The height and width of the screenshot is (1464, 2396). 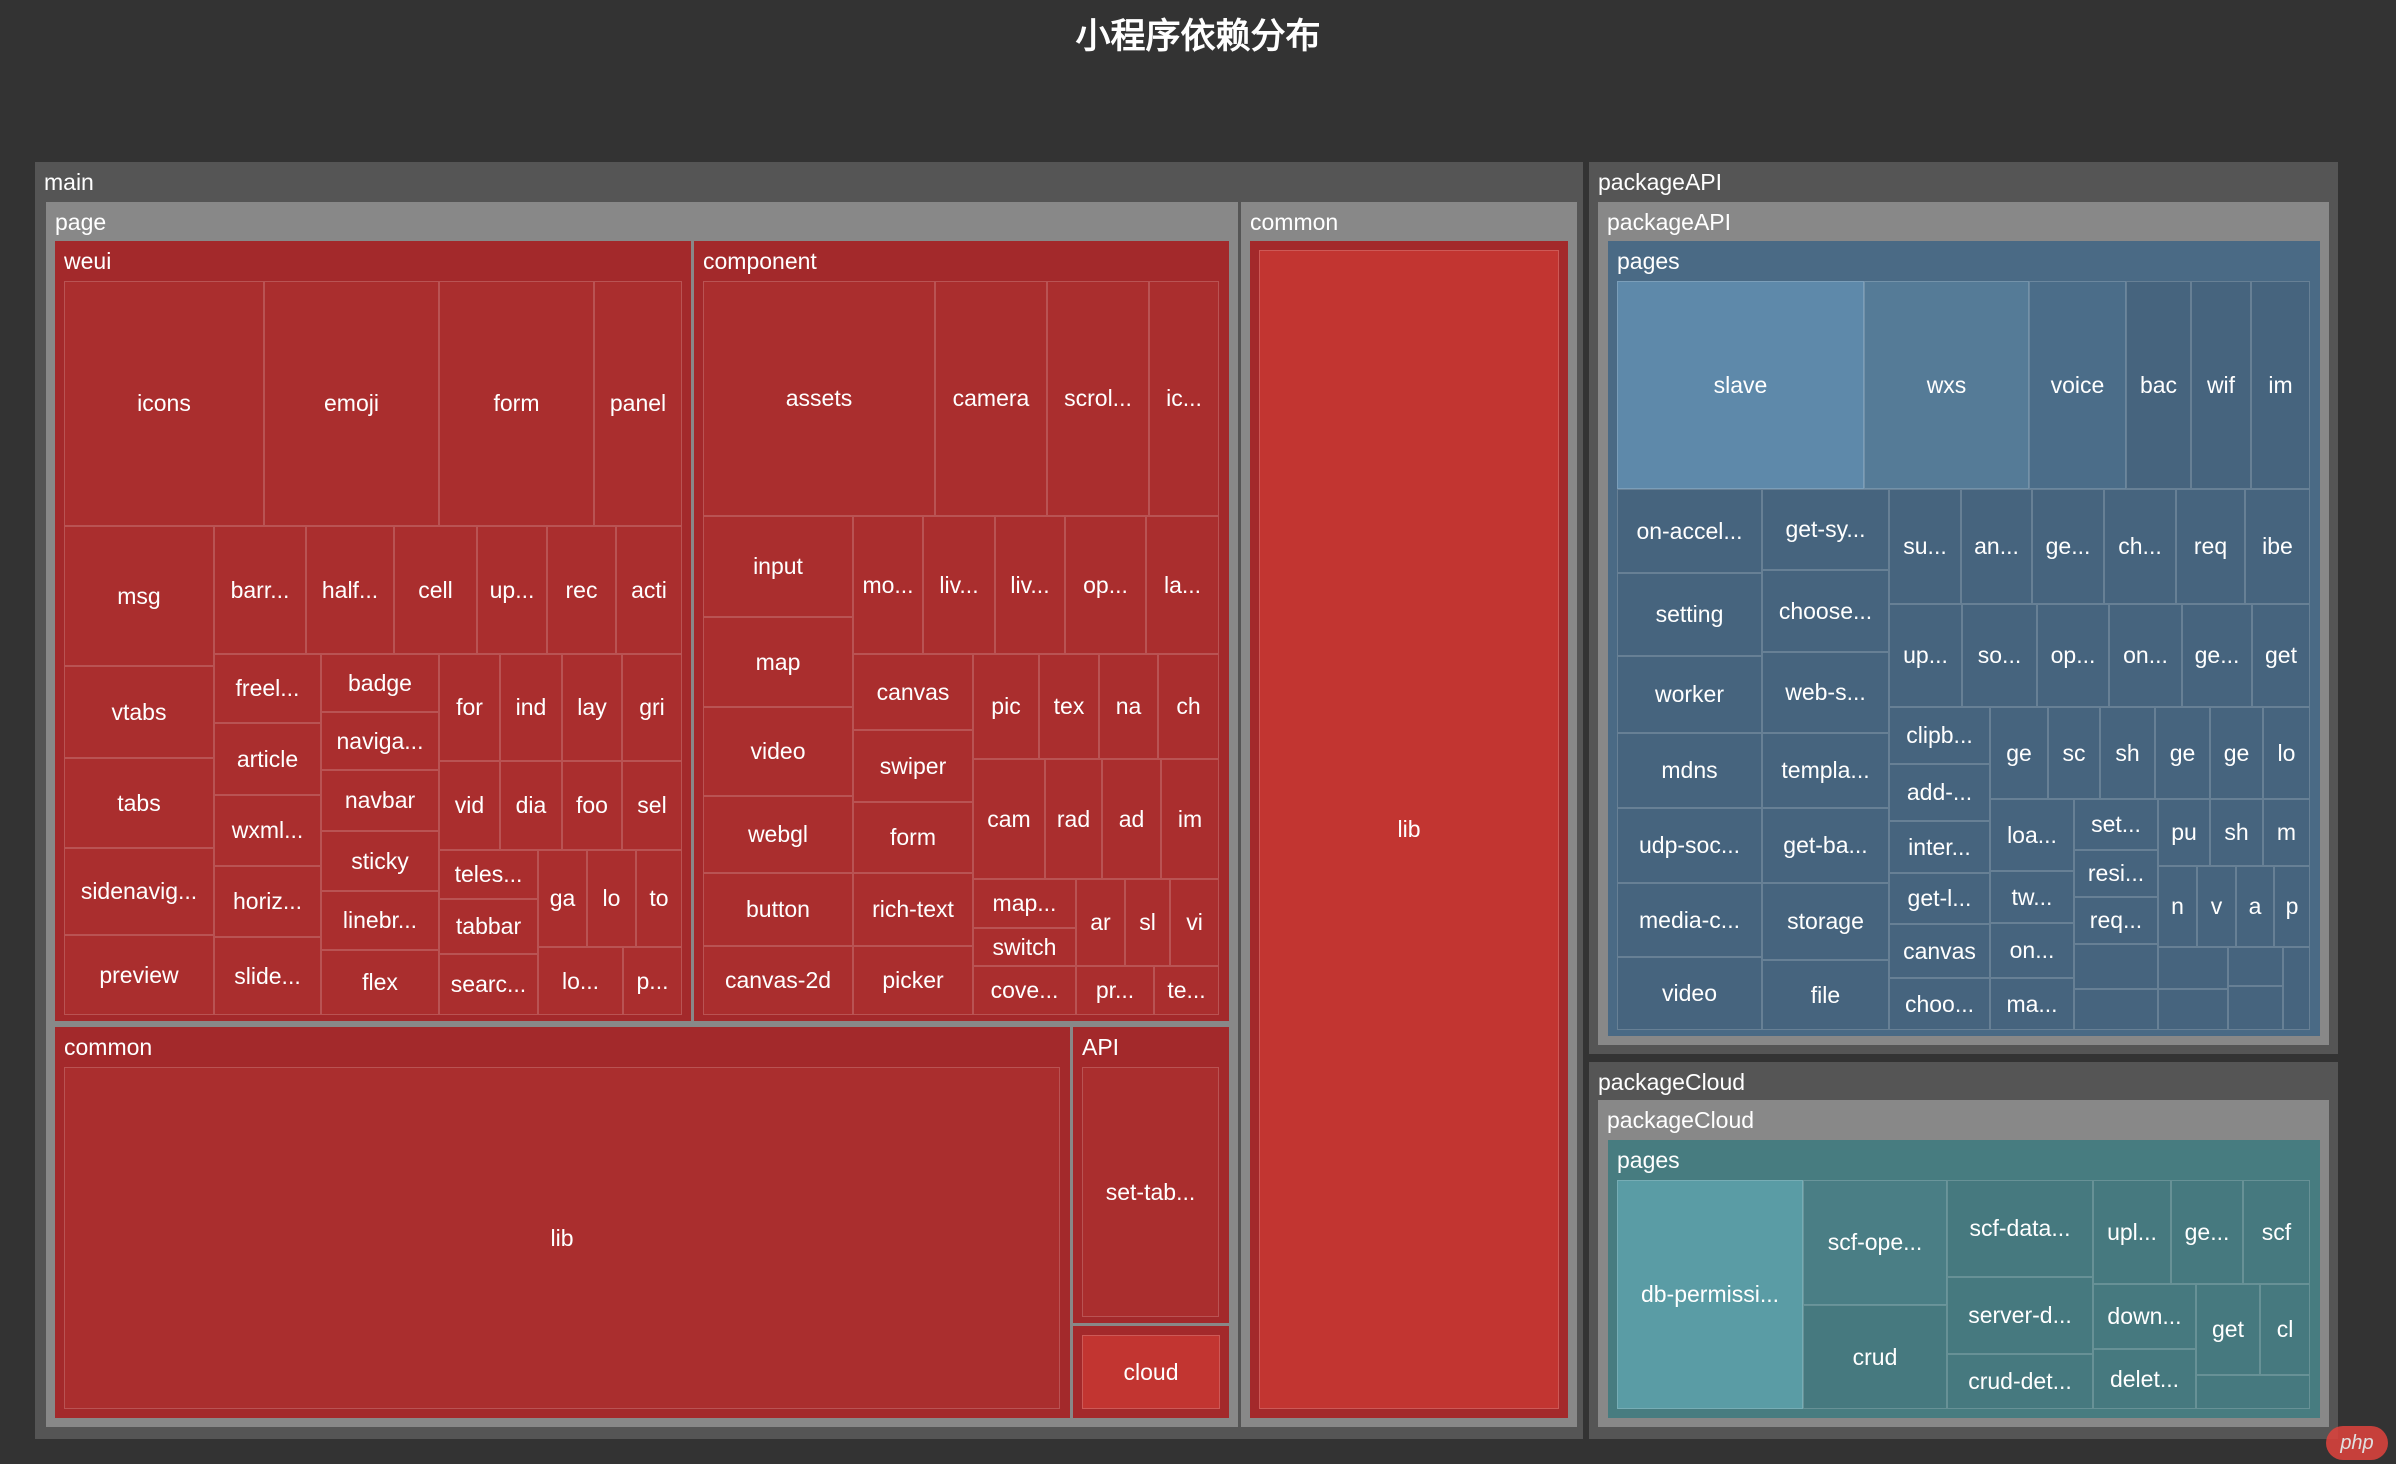 What do you see at coordinates (2221, 385) in the screenshot?
I see `treemap-cell-wif: wif` at bounding box center [2221, 385].